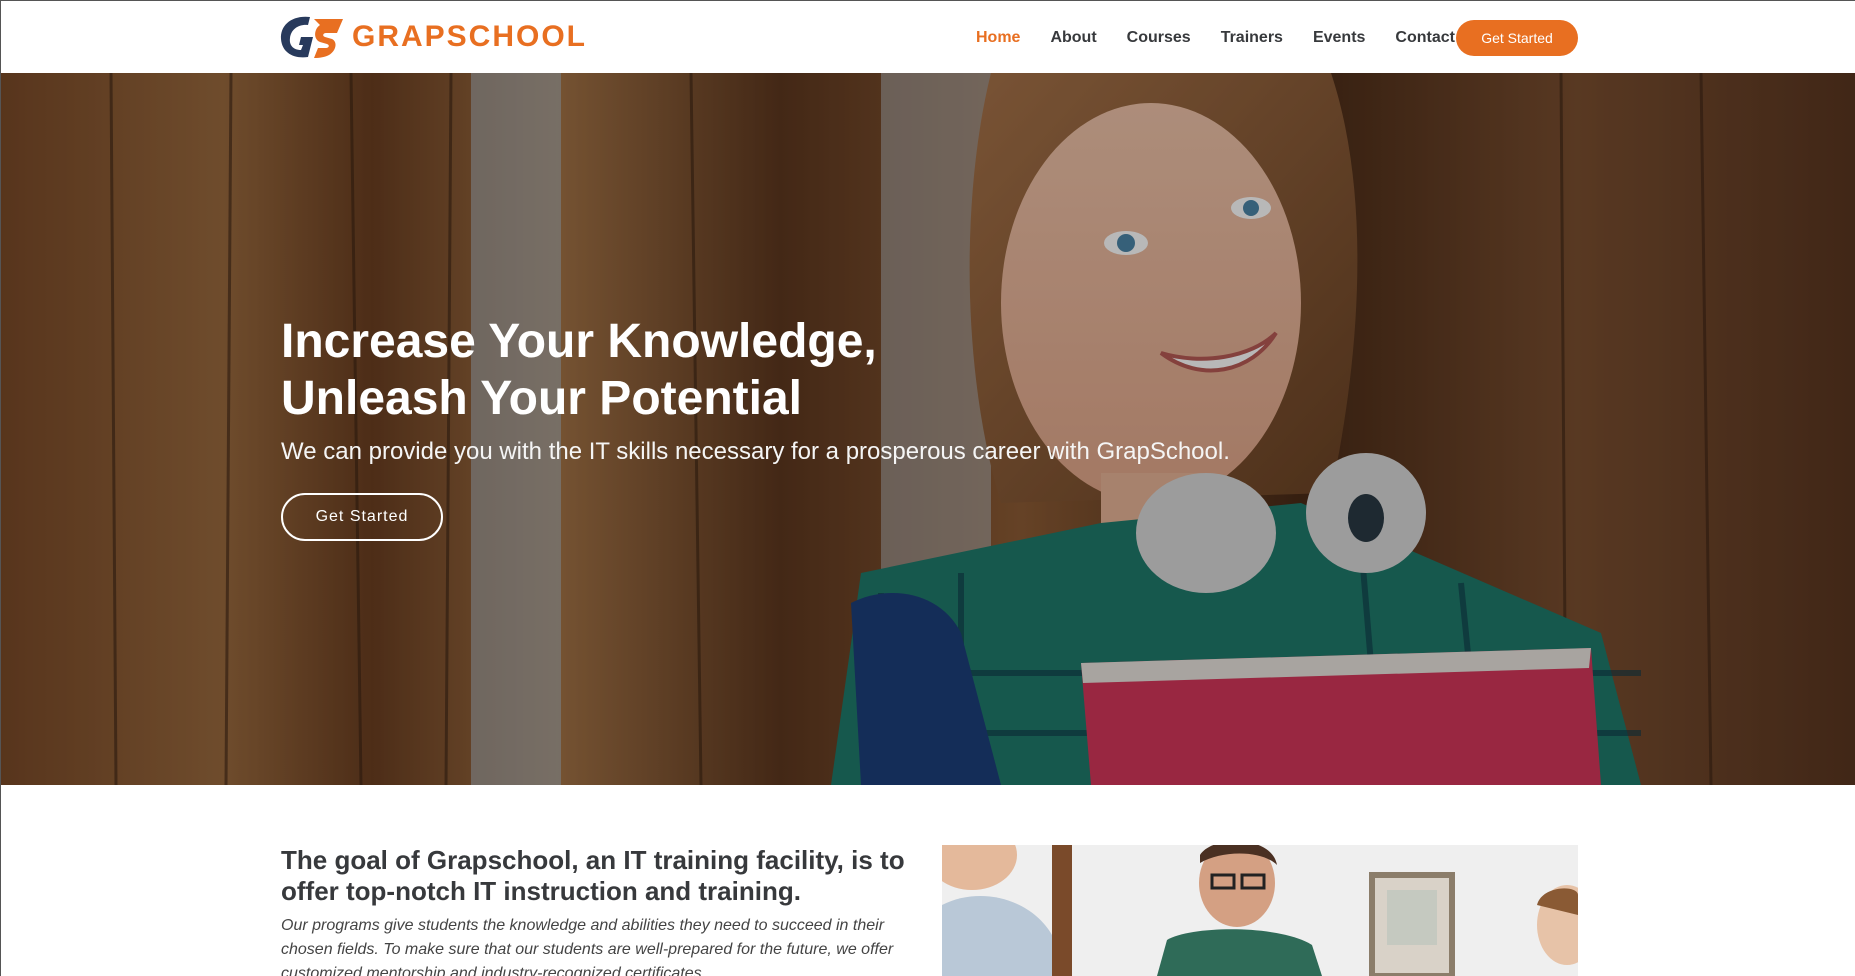  Describe the element at coordinates (470, 36) in the screenshot. I see `brand-name: GRAPSCHOOL` at that location.